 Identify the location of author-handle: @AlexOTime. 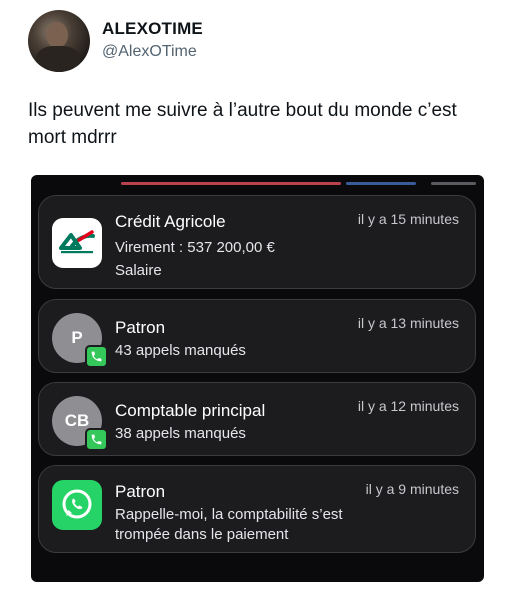
(149, 52).